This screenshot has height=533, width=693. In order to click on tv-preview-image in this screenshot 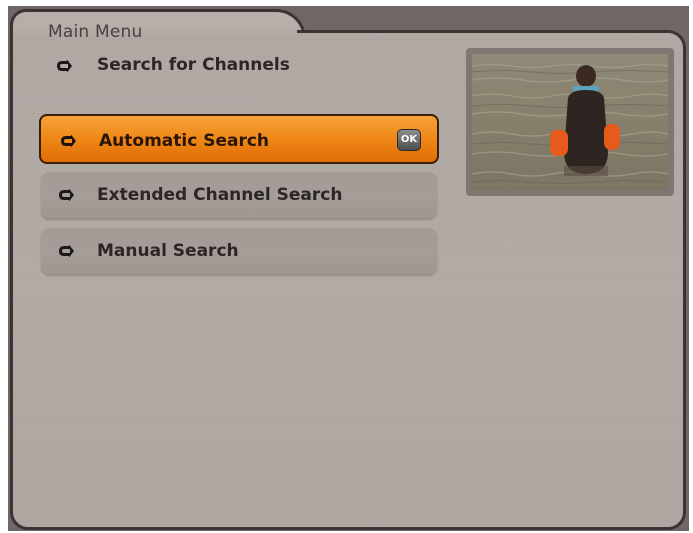, I will do `click(570, 122)`.